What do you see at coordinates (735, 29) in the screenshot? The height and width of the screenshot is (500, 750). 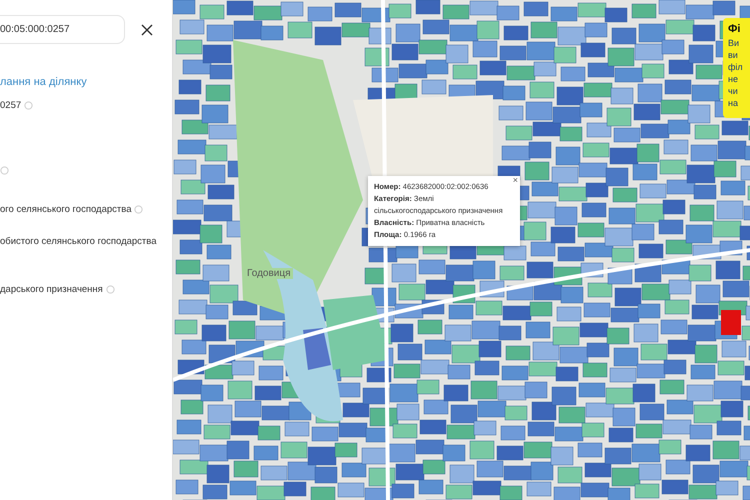 I see `notice-title: Фі` at bounding box center [735, 29].